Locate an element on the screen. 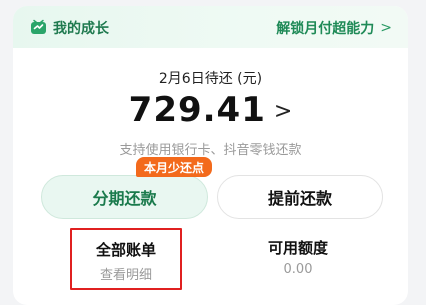 The height and width of the screenshot is (305, 426). growth-badge-icon is located at coordinates (38, 26).